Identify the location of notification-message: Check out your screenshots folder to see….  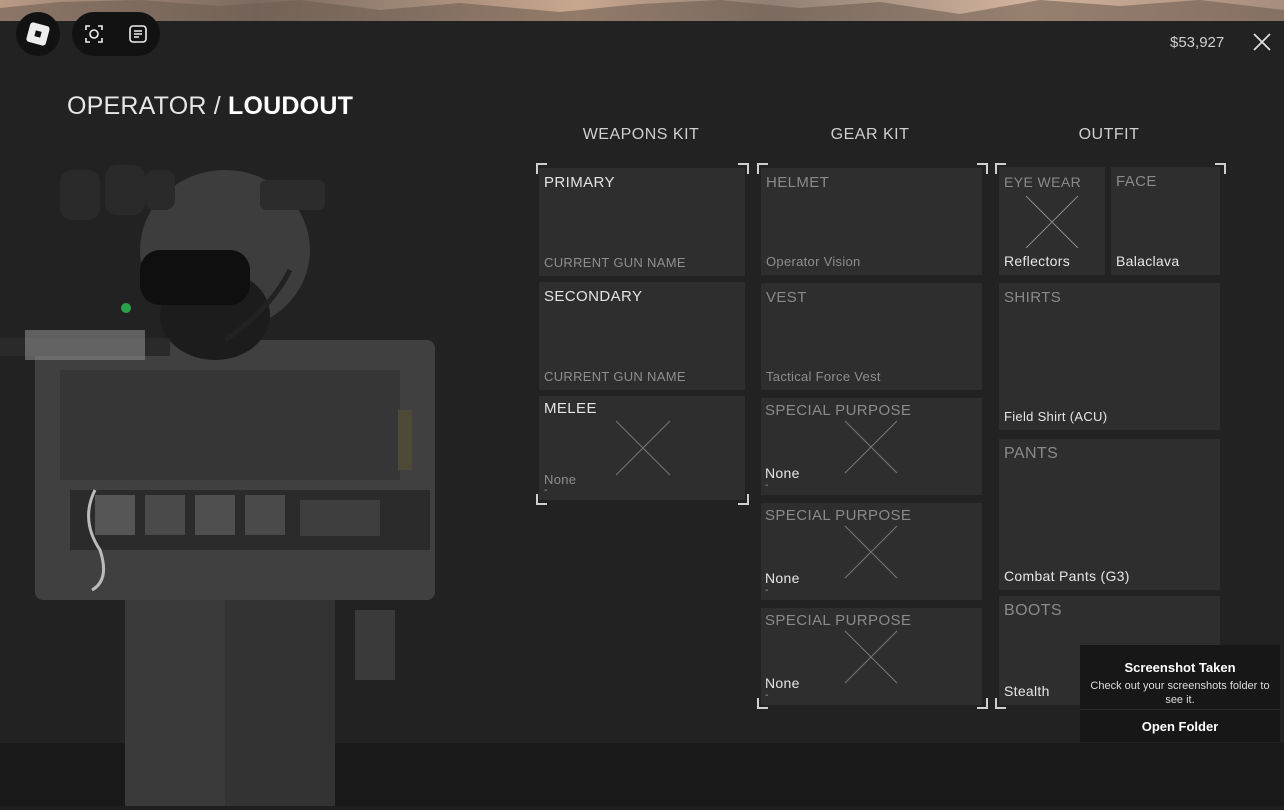
(1180, 693).